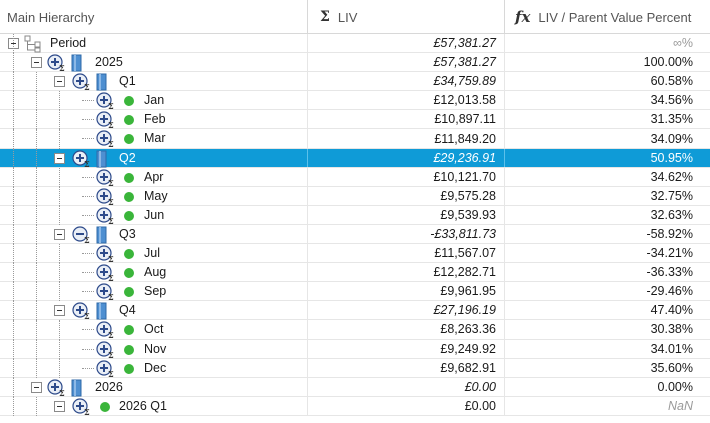 The image size is (710, 423). What do you see at coordinates (155, 138) in the screenshot?
I see `member-label: Mar` at bounding box center [155, 138].